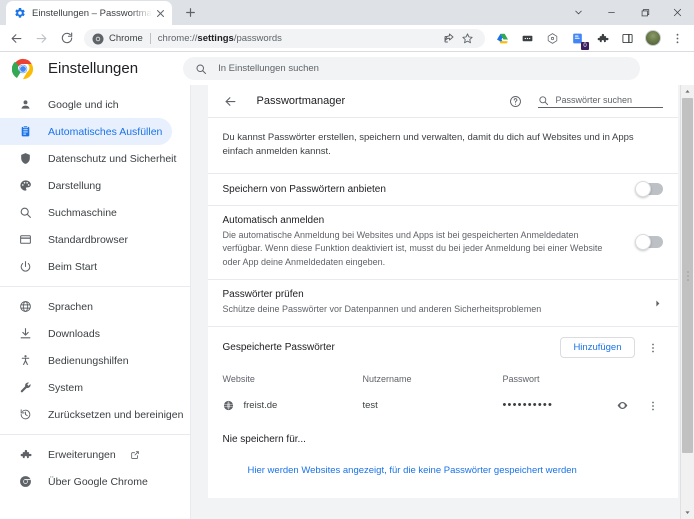 The image size is (694, 519). What do you see at coordinates (66, 38) in the screenshot?
I see `reload-icon` at bounding box center [66, 38].